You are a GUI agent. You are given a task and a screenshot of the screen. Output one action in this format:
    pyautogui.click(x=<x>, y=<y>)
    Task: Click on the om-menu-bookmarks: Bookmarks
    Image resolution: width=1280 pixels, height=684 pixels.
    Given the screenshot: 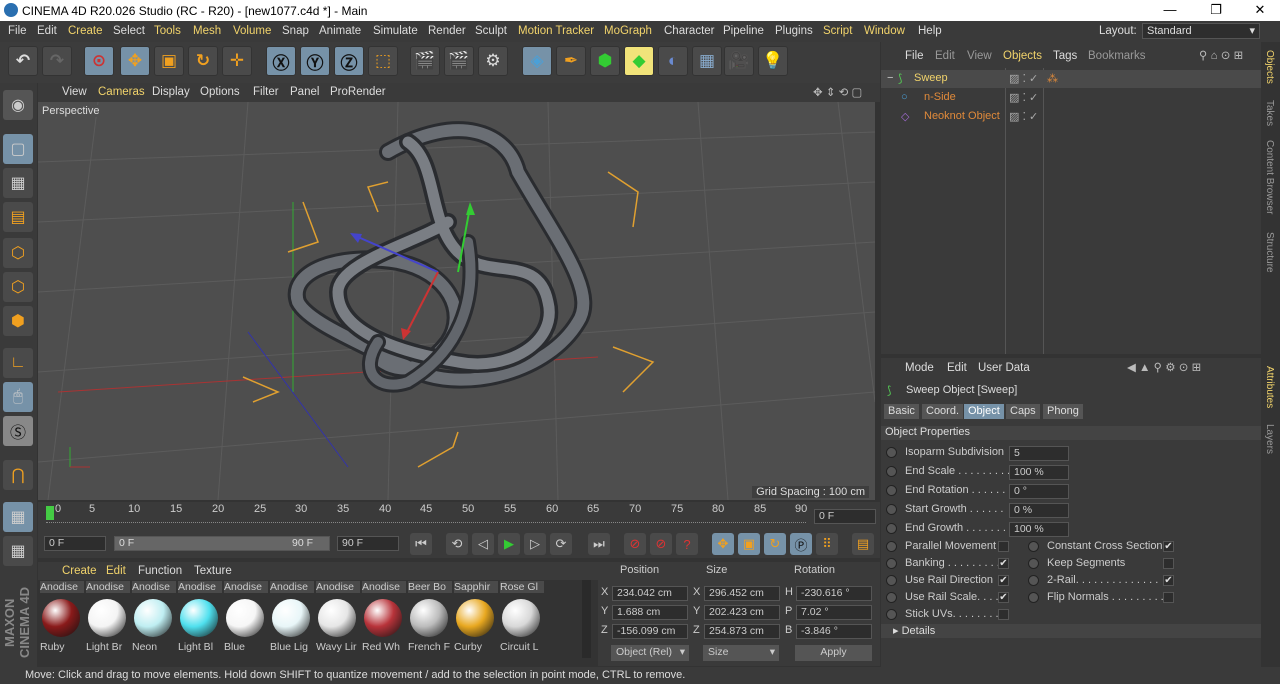 What is the action you would take?
    pyautogui.click(x=1117, y=56)
    